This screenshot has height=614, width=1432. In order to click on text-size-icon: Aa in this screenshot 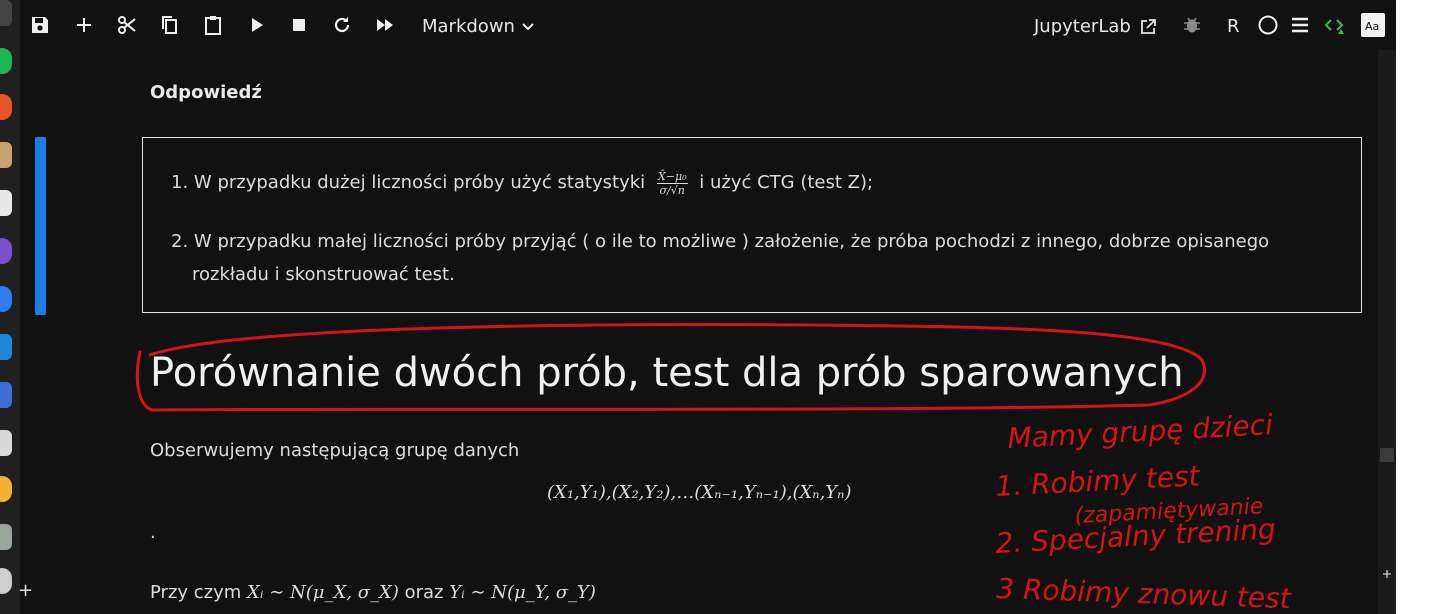, I will do `click(1373, 25)`.